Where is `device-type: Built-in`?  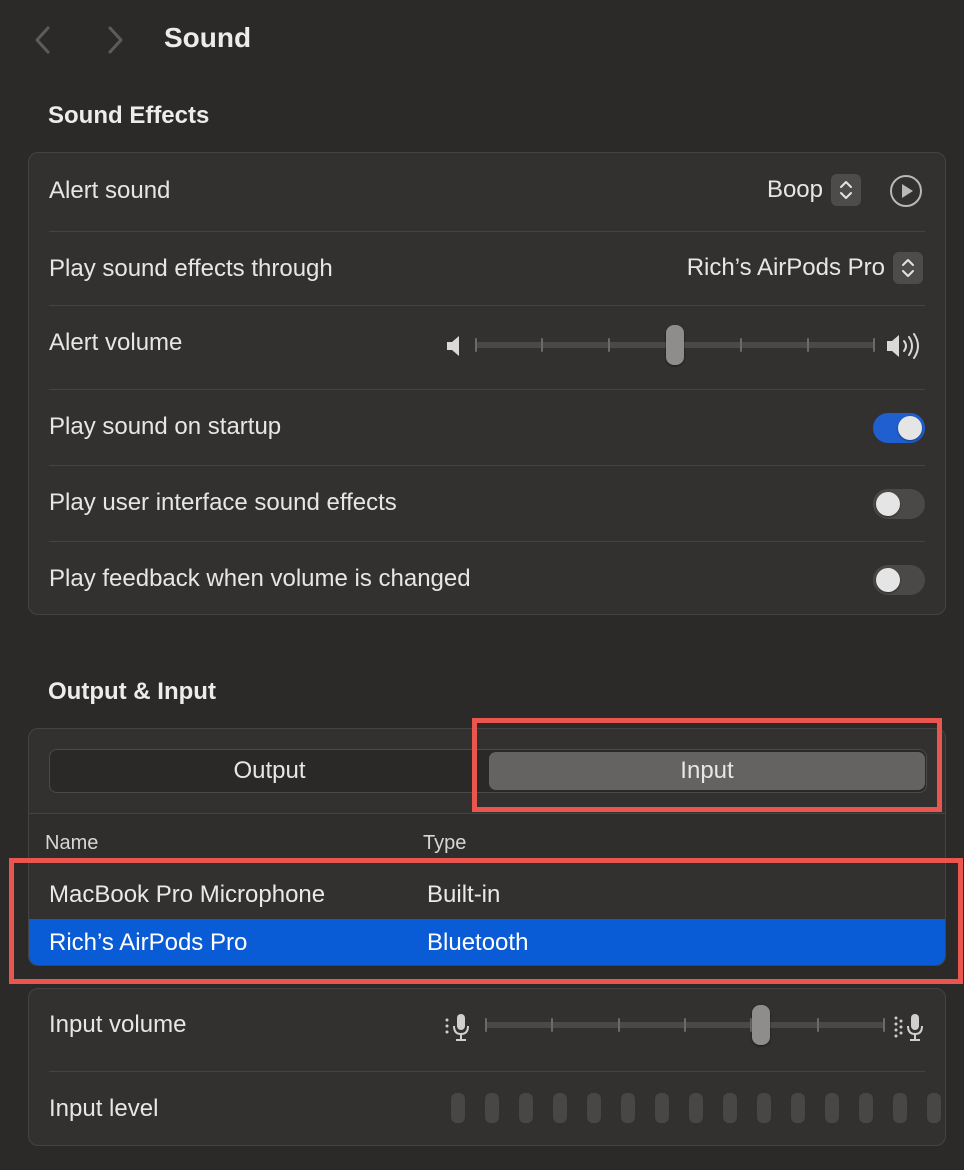
device-type: Built-in is located at coordinates (464, 894).